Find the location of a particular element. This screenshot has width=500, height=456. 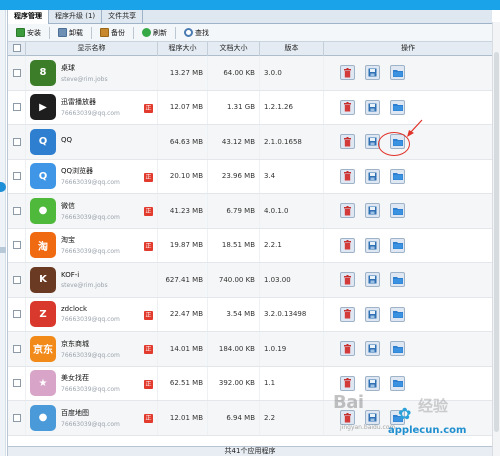

uninstall-icon is located at coordinates (62, 32).